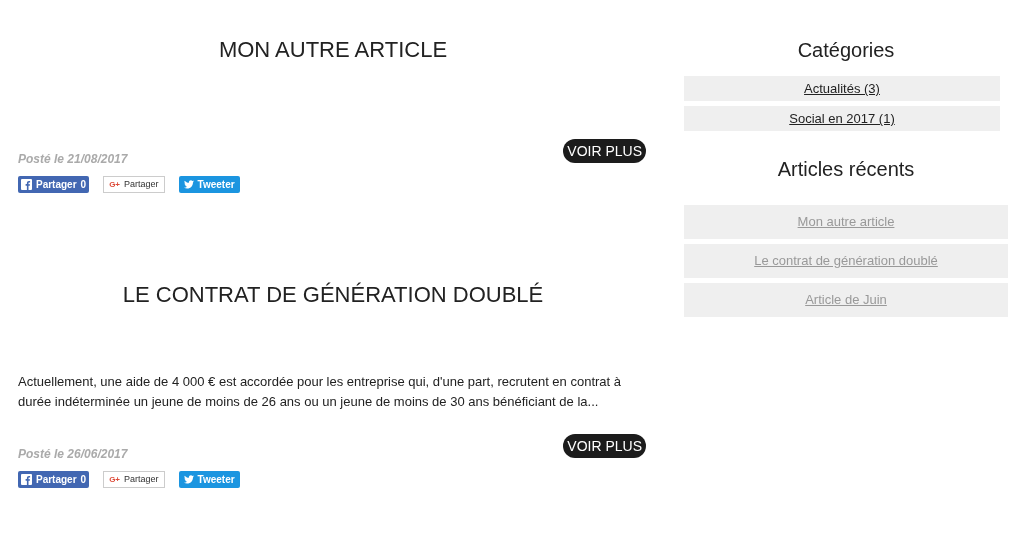 The height and width of the screenshot is (545, 1024). What do you see at coordinates (73, 159) in the screenshot?
I see `post-date: Posté le 21/08/2017` at bounding box center [73, 159].